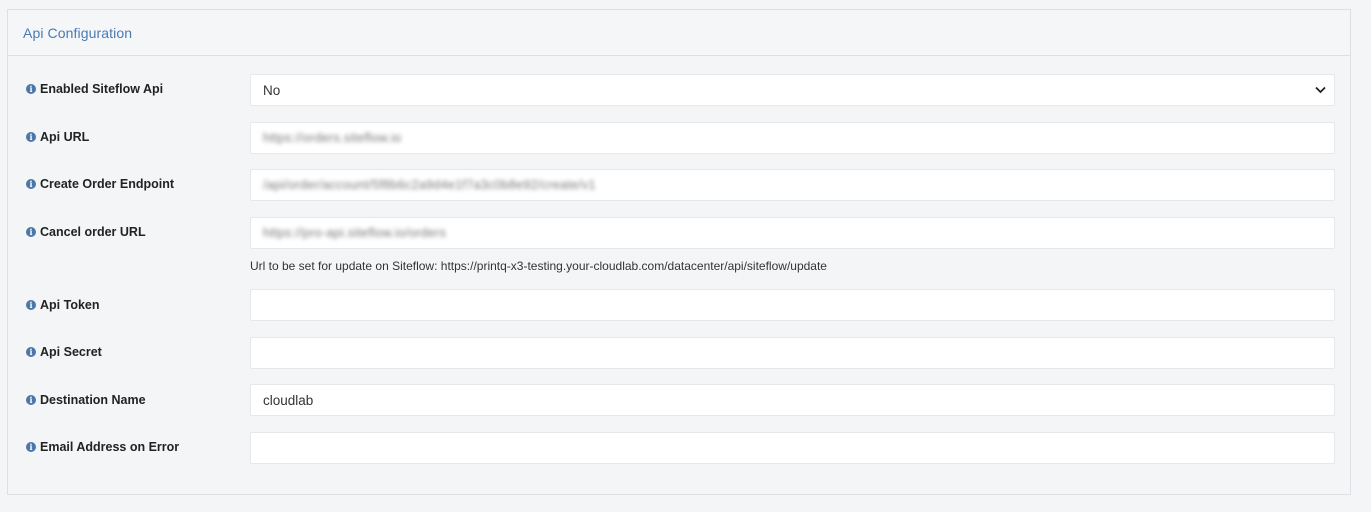 This screenshot has height=512, width=1371. Describe the element at coordinates (792, 90) in the screenshot. I see `enabled-siteflow-api-select: No` at that location.